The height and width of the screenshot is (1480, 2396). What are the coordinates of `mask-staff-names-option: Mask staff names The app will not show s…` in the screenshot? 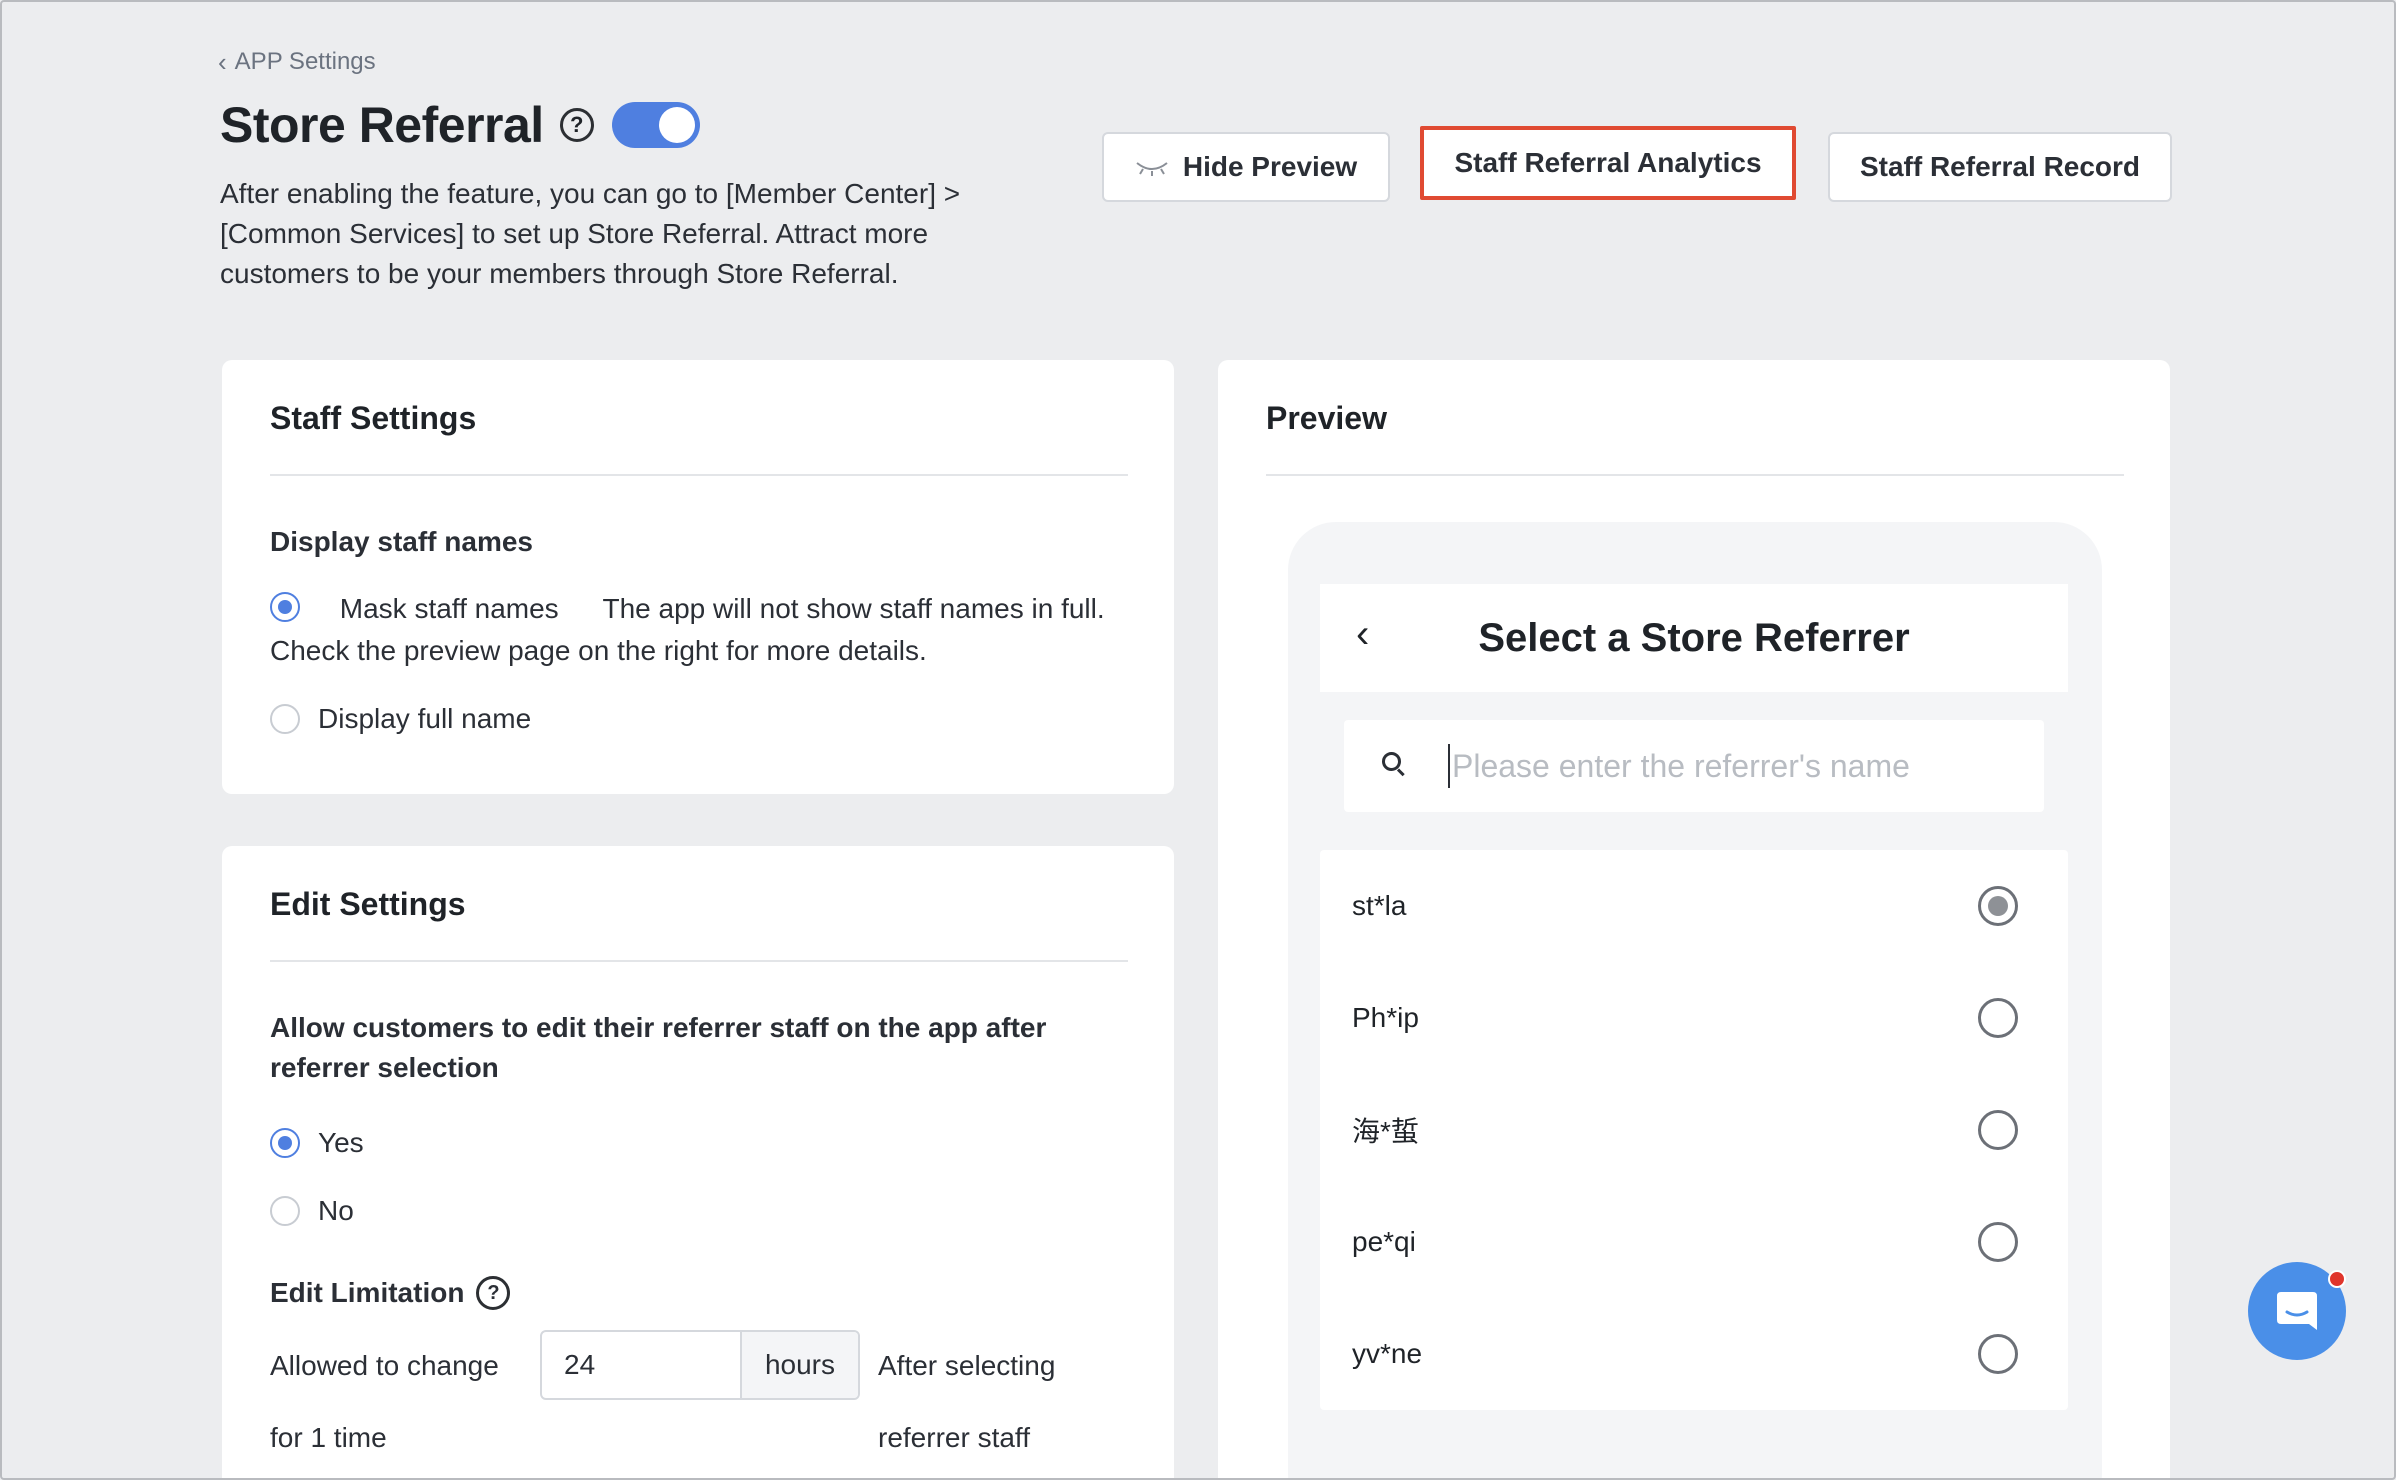 It's located at (705, 630).